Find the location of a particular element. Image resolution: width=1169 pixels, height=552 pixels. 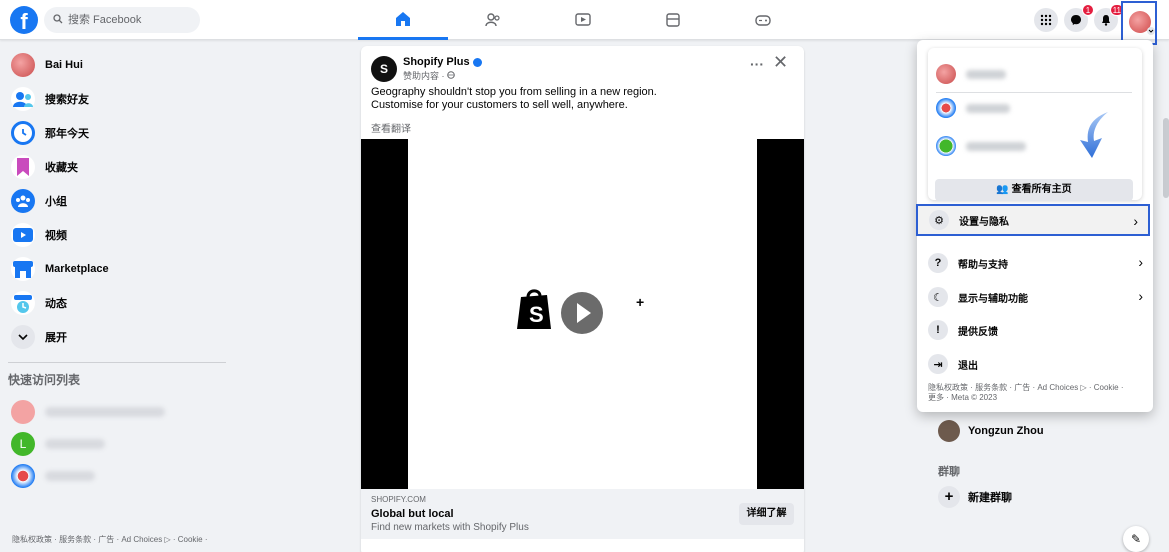

menu-item-label: 退出 is located at coordinates (968, 366).